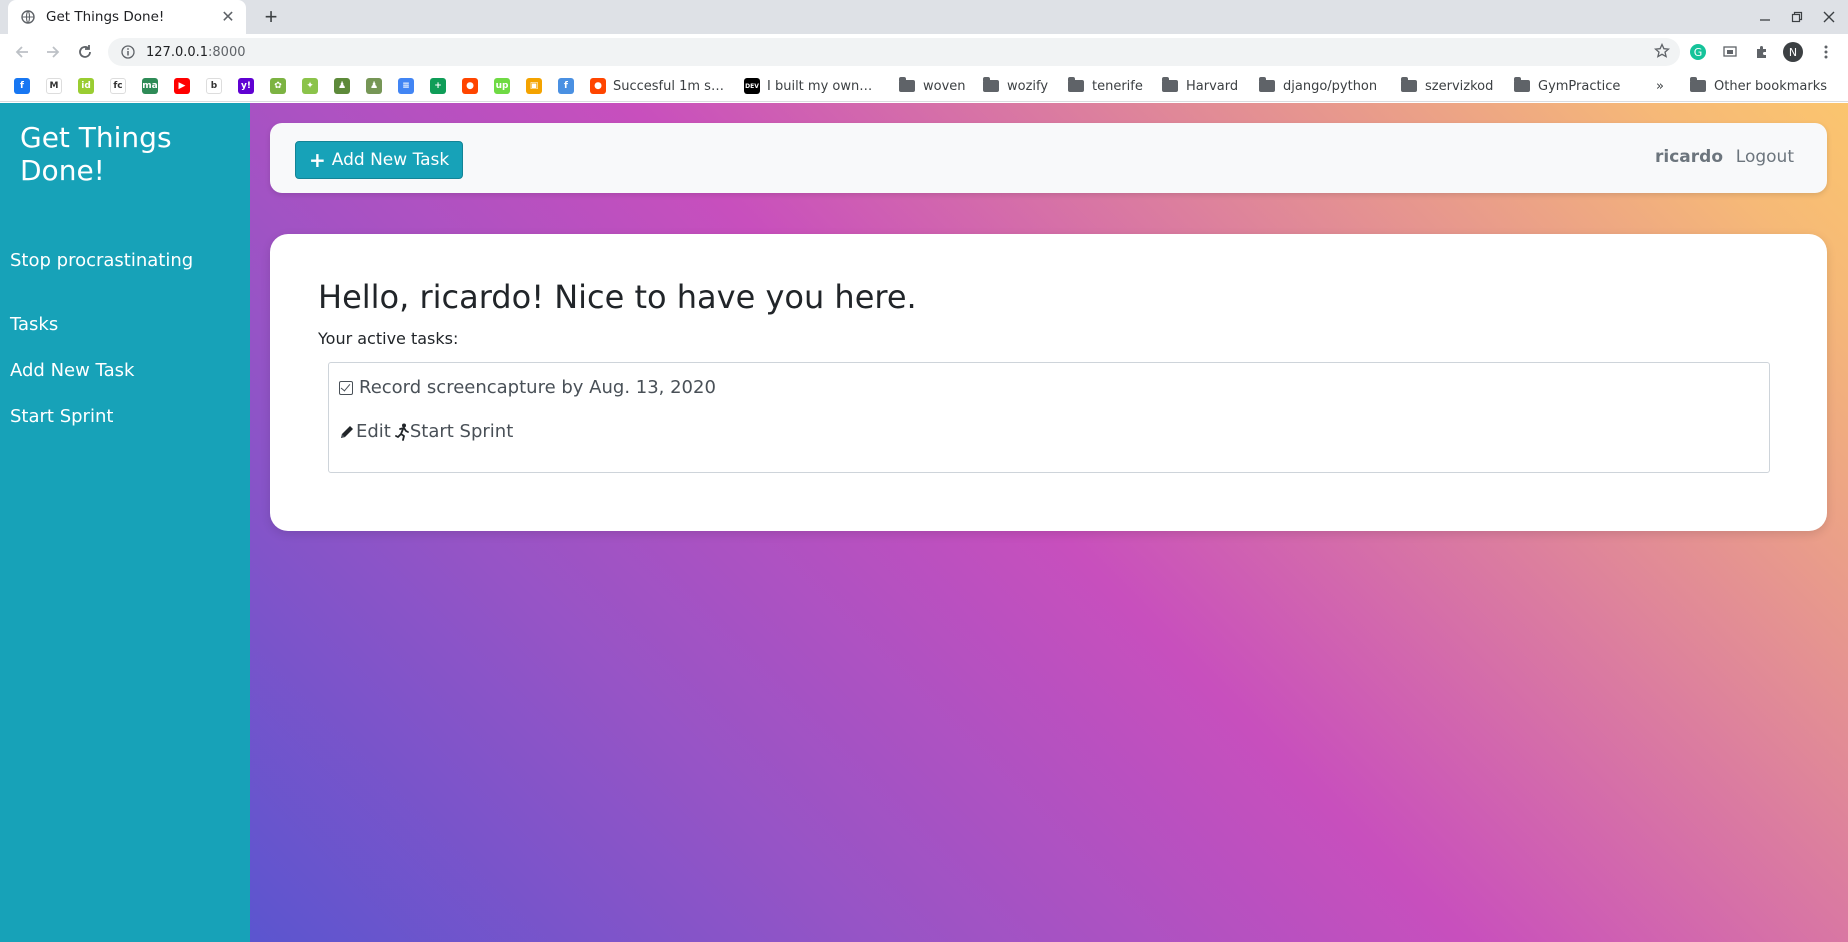 This screenshot has width=1848, height=942. I want to click on bookmark-folder: szervizkod, so click(1447, 86).